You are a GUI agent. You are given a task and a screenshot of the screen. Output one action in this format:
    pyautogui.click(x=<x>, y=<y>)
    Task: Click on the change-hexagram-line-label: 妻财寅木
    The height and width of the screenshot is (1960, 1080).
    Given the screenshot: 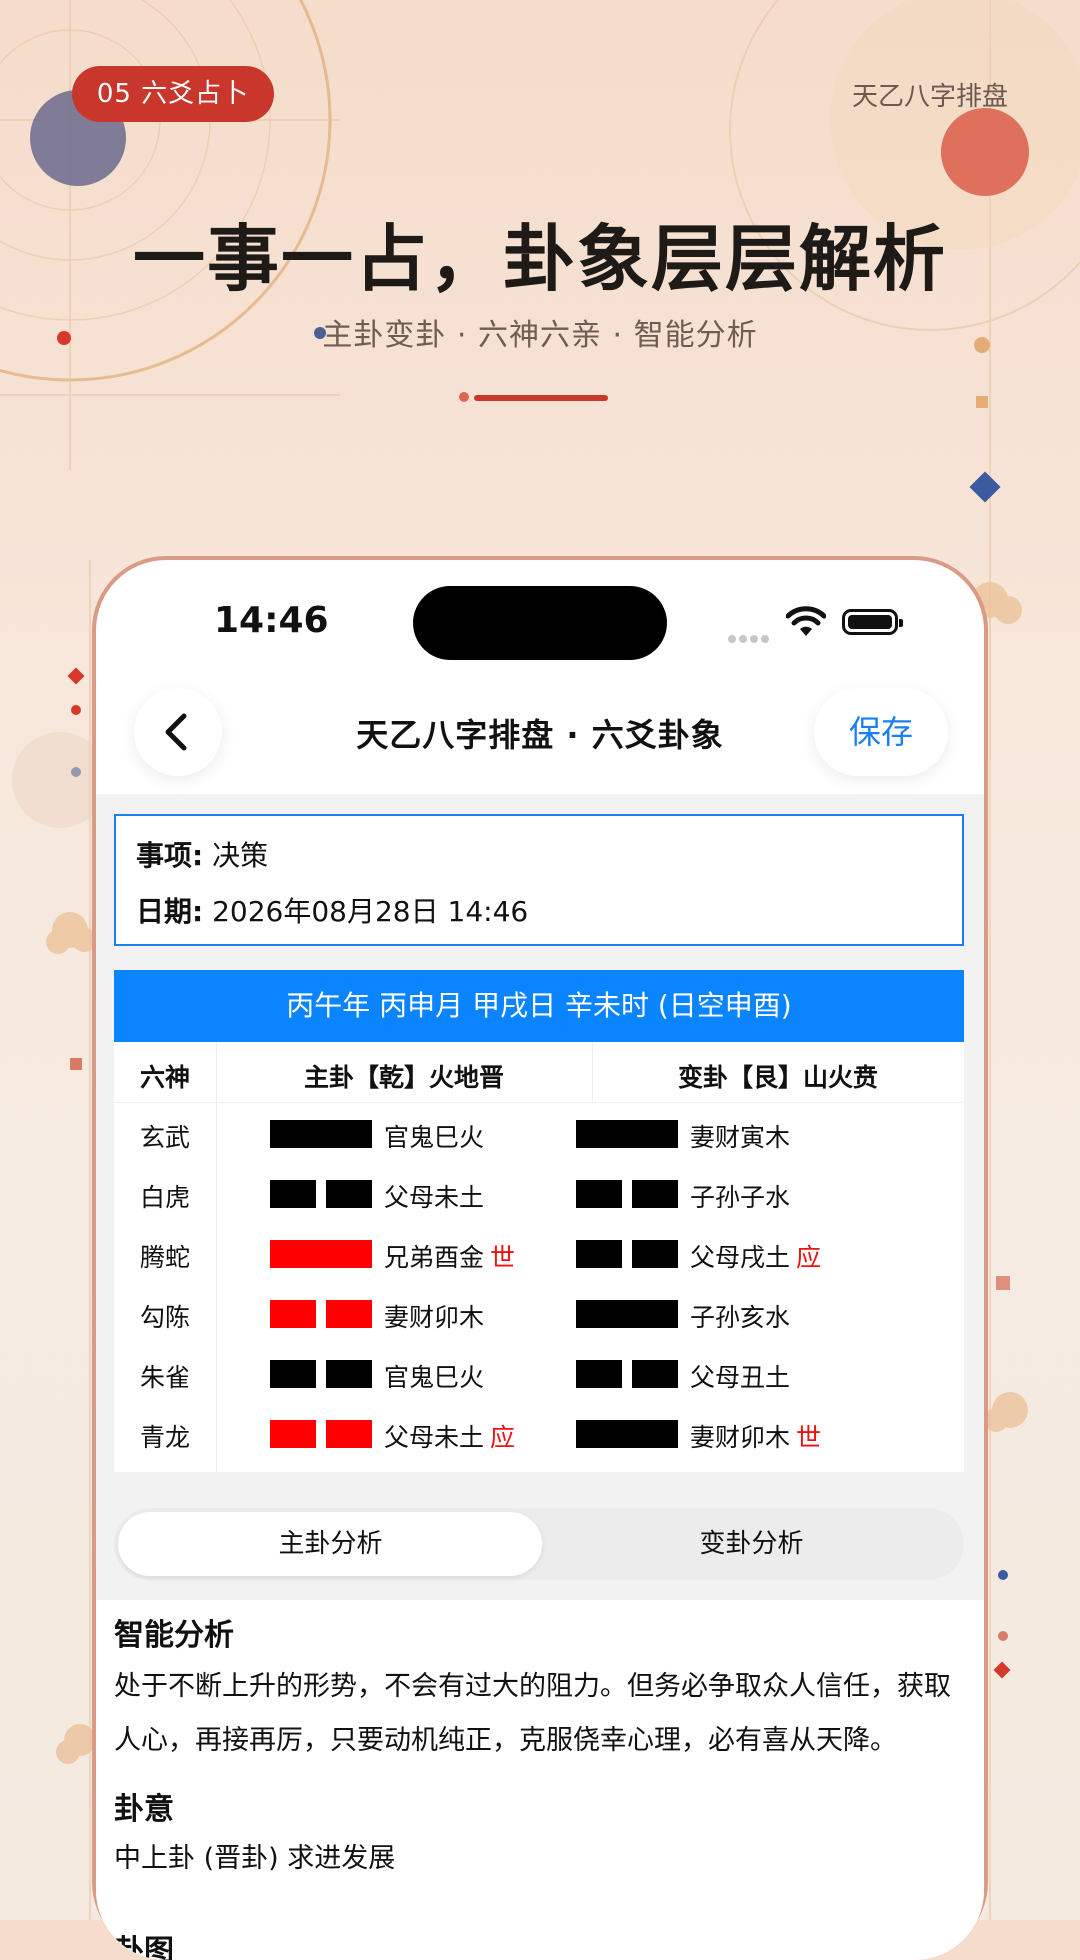 What is the action you would take?
    pyautogui.click(x=740, y=1136)
    